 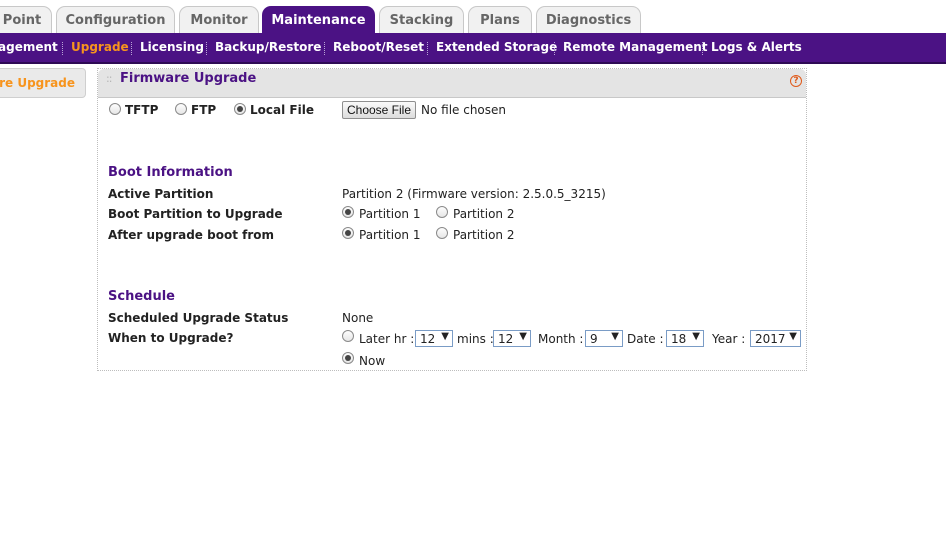 What do you see at coordinates (29, 47) in the screenshot?
I see `subnav-management: agement` at bounding box center [29, 47].